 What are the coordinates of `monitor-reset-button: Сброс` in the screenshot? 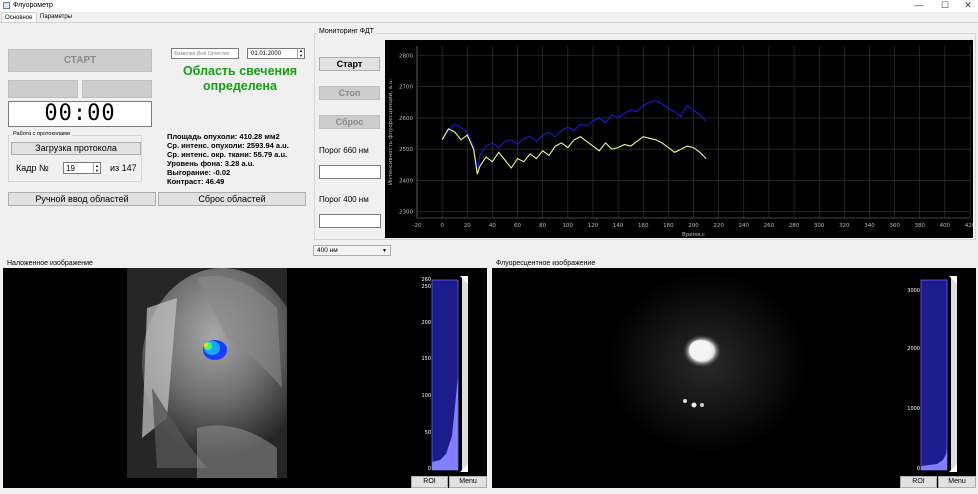 It's located at (349, 122).